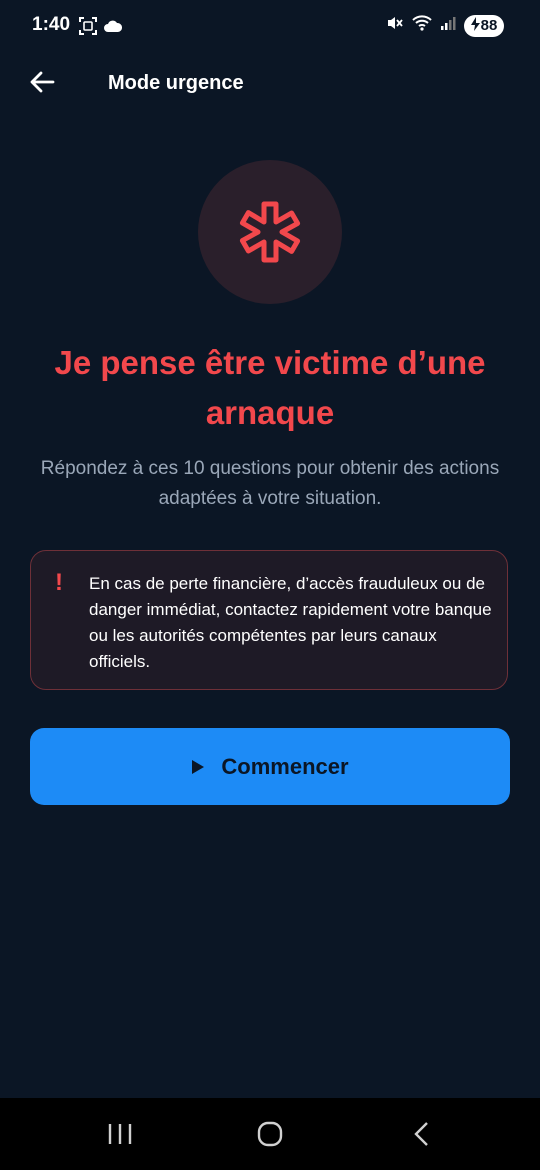 Image resolution: width=540 pixels, height=1170 pixels. What do you see at coordinates (113, 28) in the screenshot?
I see `cloud-icon` at bounding box center [113, 28].